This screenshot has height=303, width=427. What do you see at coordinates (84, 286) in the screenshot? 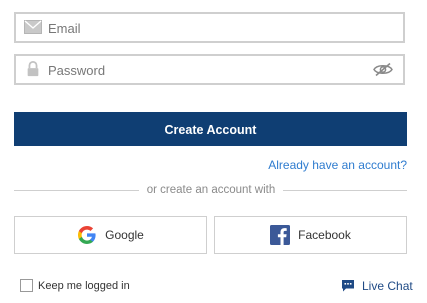
I see `keep-logged-label: Keep me logged in` at bounding box center [84, 286].